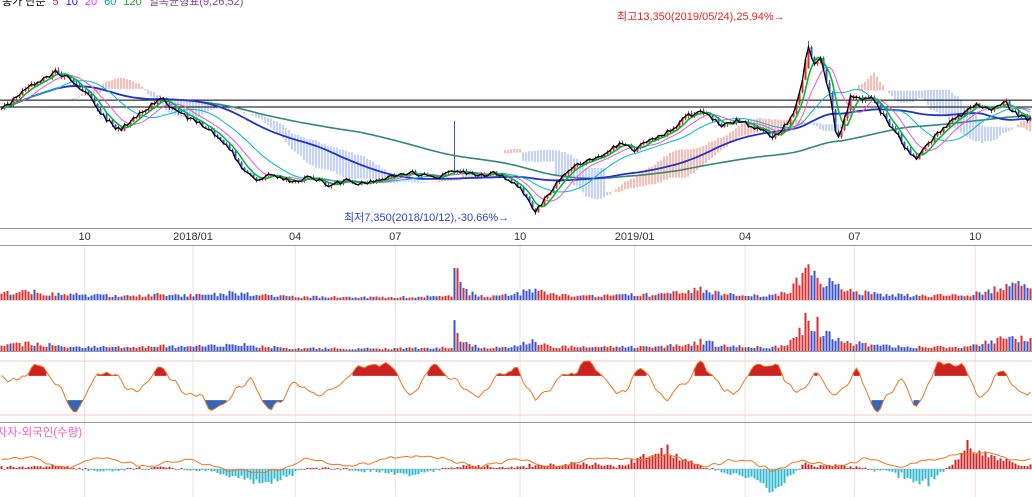 This screenshot has height=497, width=1032. I want to click on investor-foreigner-panel: 투자자-외국인(수량), so click(516, 460).